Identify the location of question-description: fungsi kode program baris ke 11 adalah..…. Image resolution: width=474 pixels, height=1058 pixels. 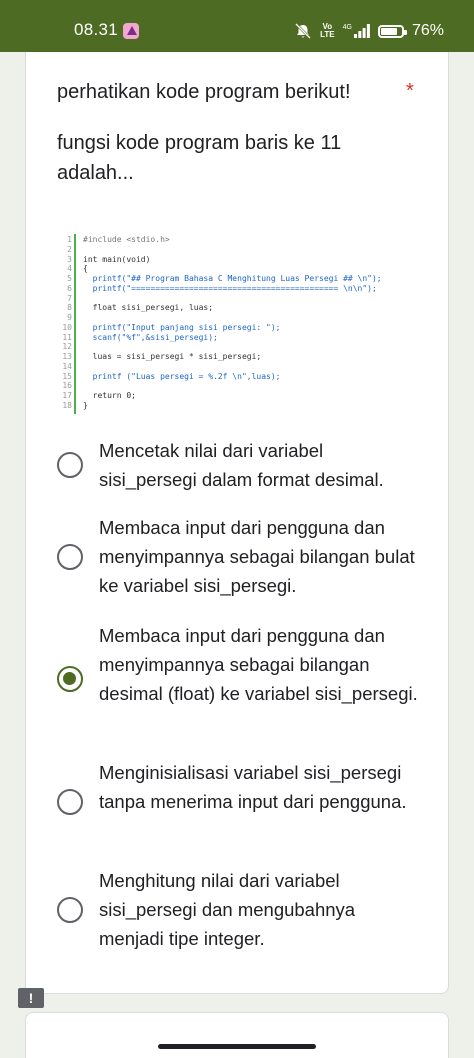
(199, 158).